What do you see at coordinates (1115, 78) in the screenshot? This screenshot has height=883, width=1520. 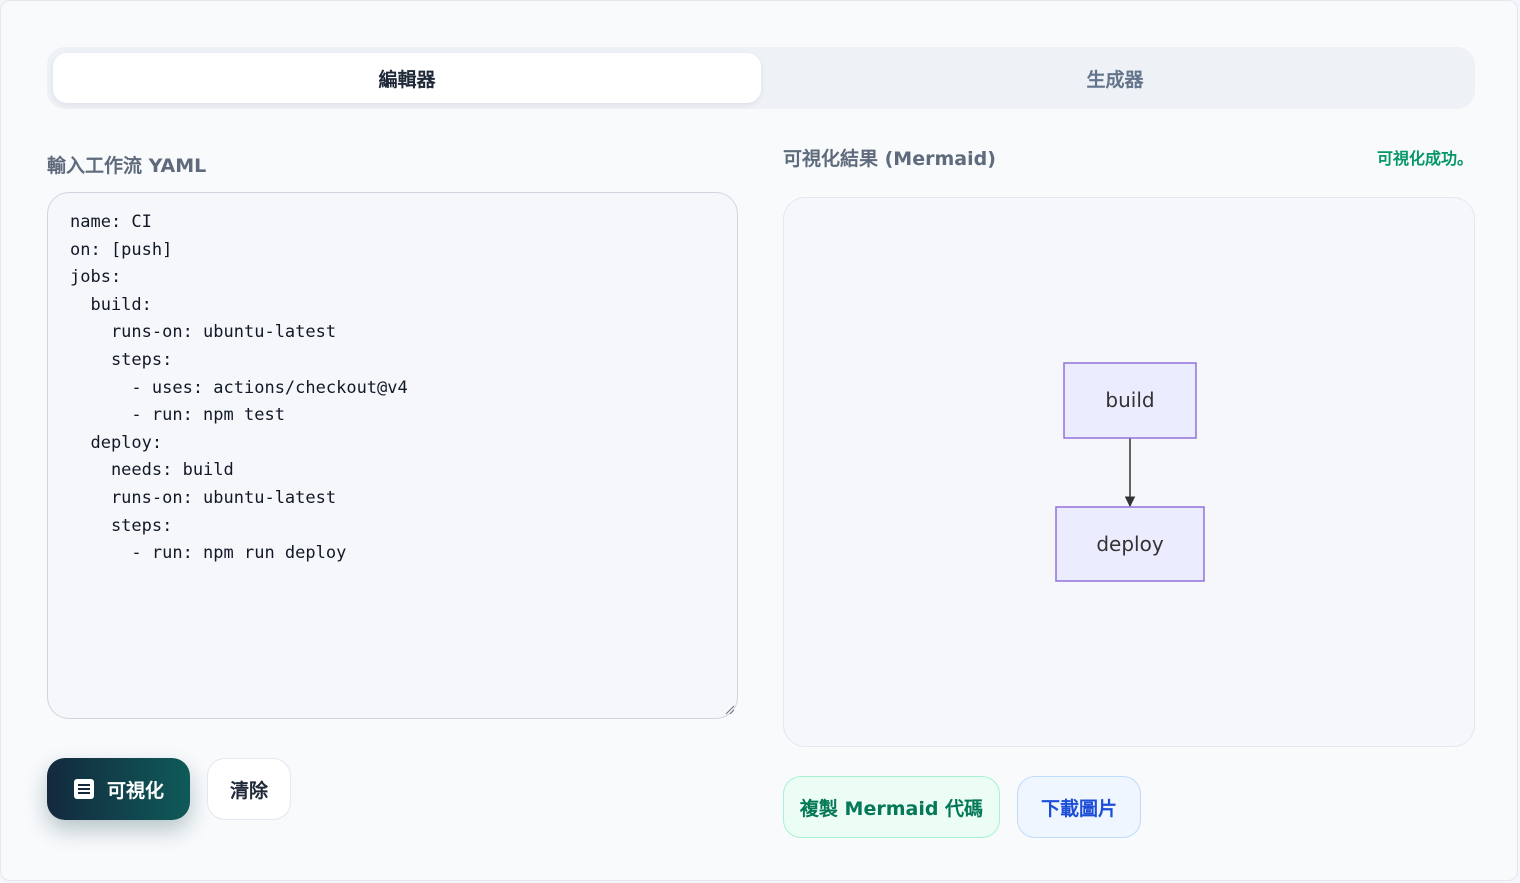 I see `tab-generator: 生成器` at bounding box center [1115, 78].